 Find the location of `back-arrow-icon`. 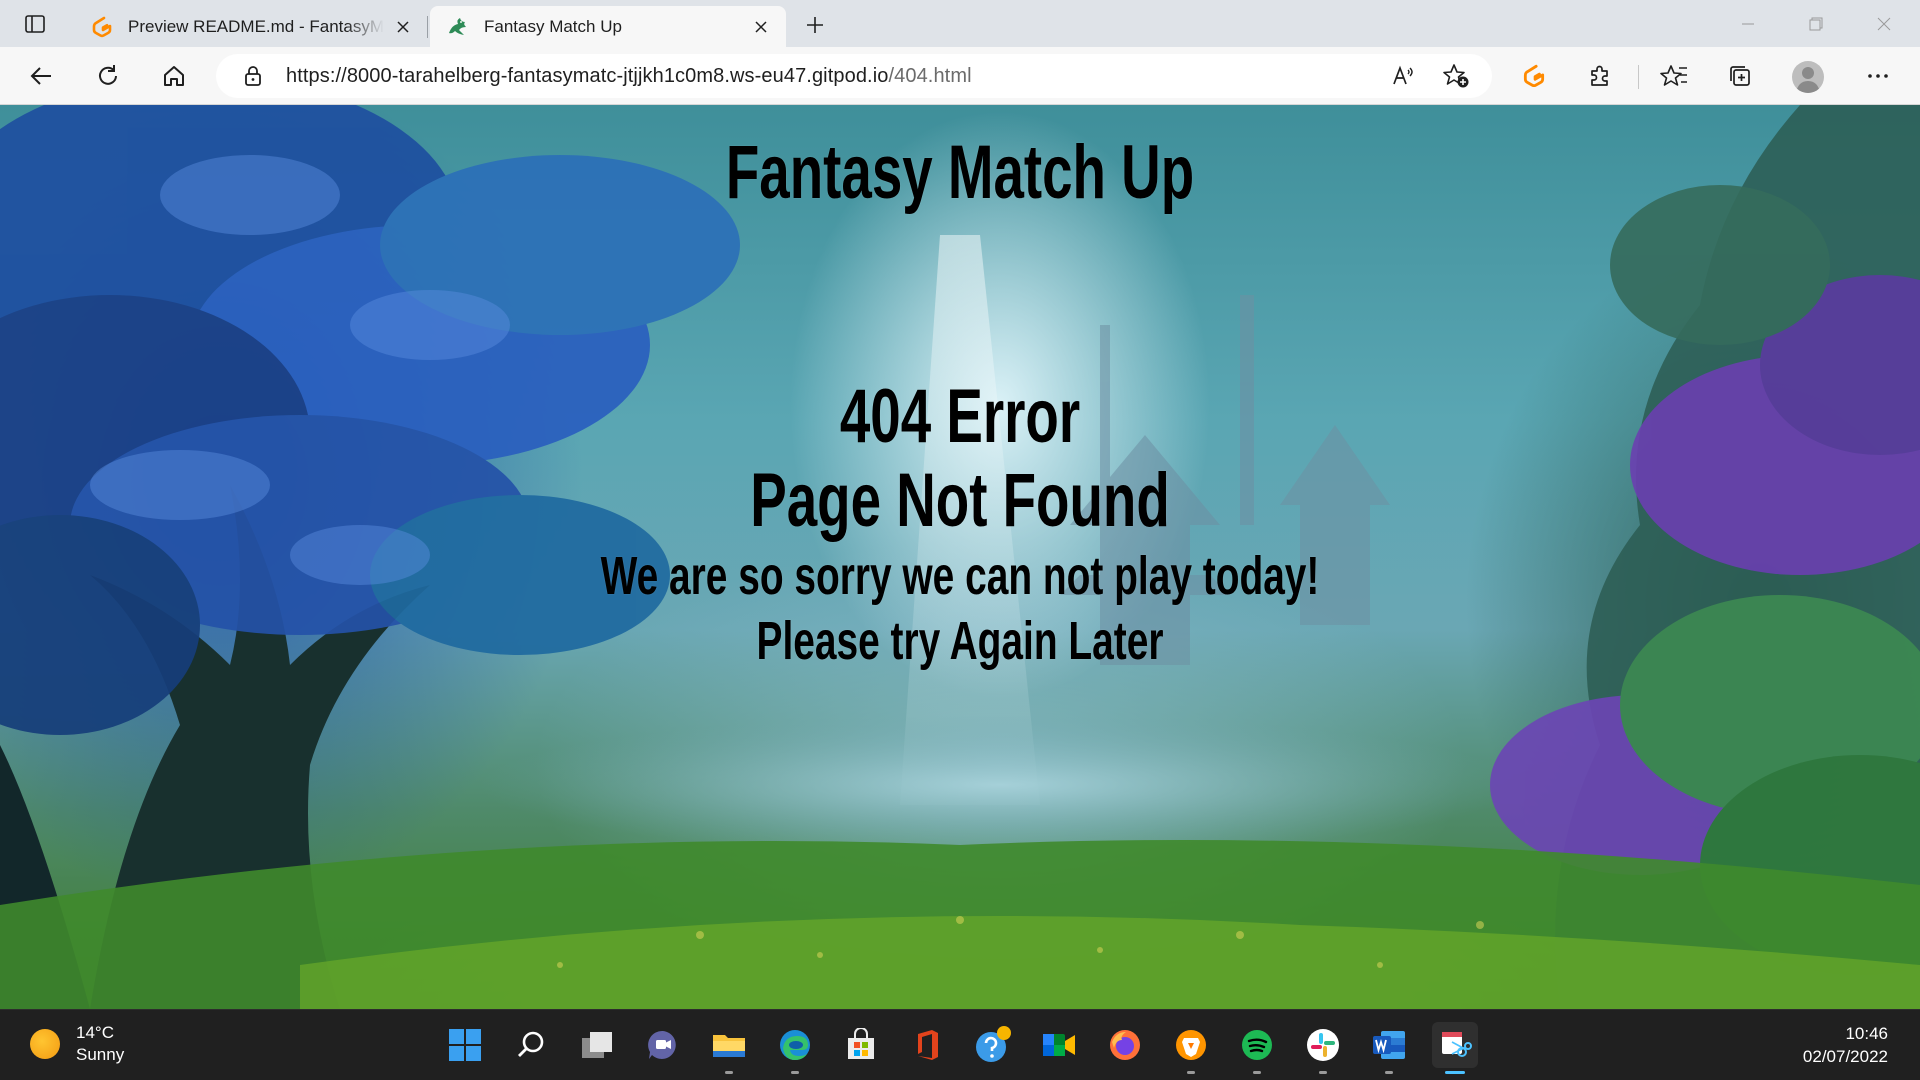

back-arrow-icon is located at coordinates (40, 76).